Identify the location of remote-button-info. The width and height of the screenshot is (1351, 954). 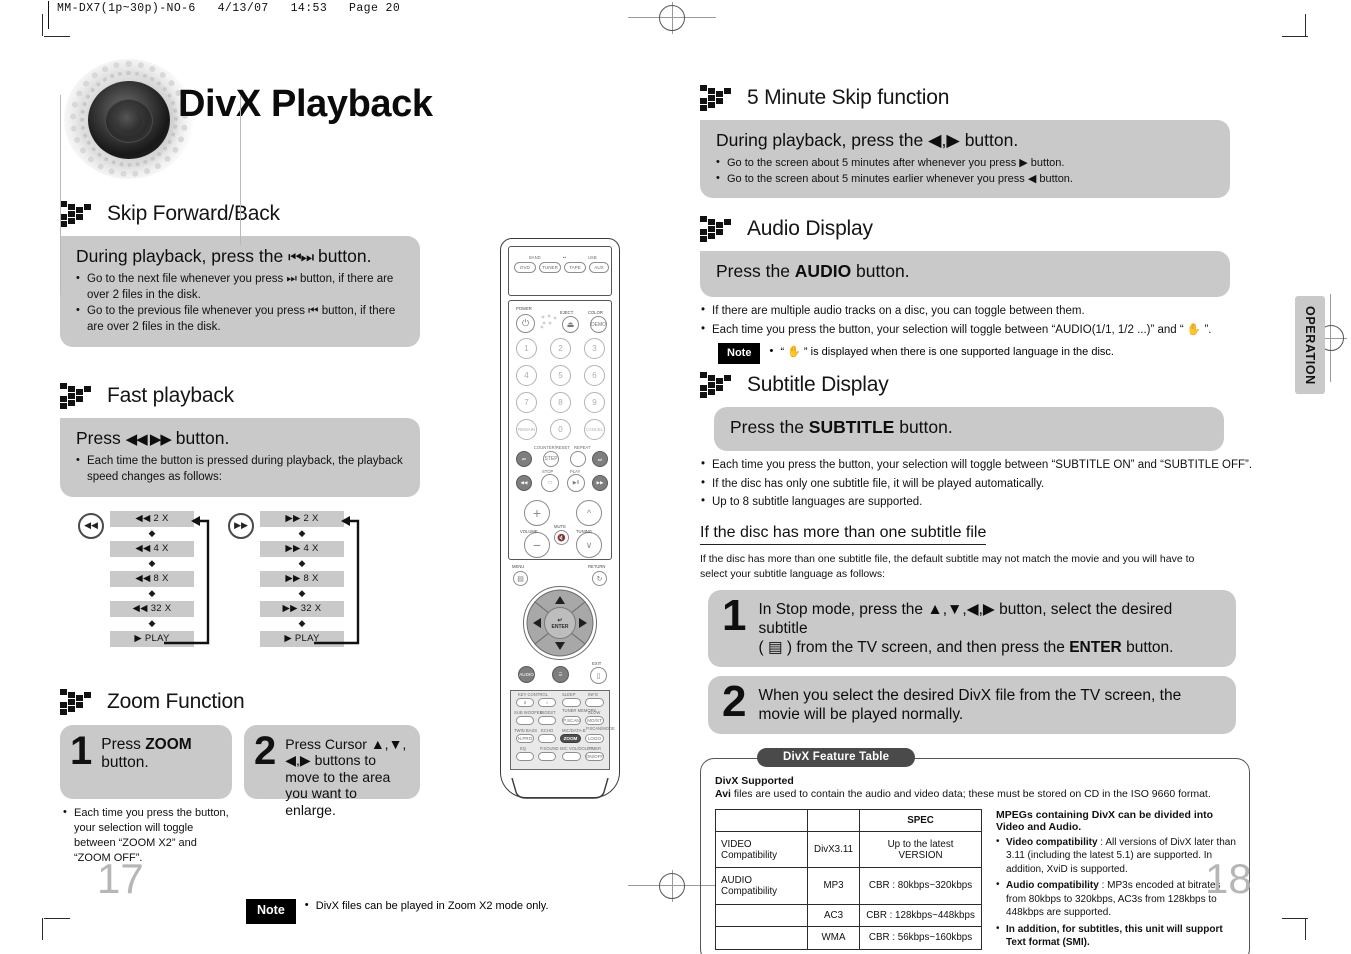
(594, 702).